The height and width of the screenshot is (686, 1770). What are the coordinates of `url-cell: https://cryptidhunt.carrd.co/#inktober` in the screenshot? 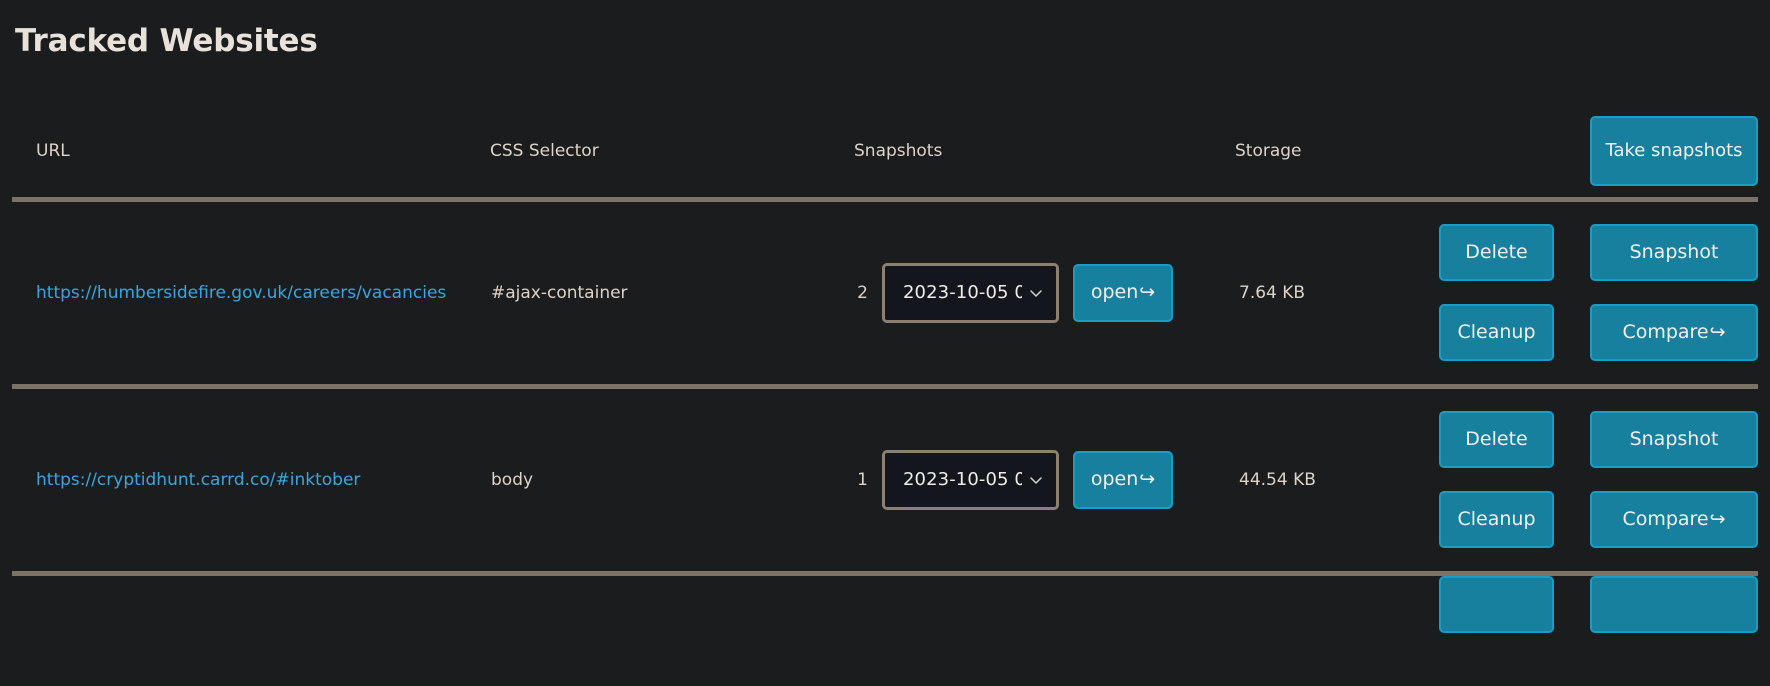 It's located at (251, 478).